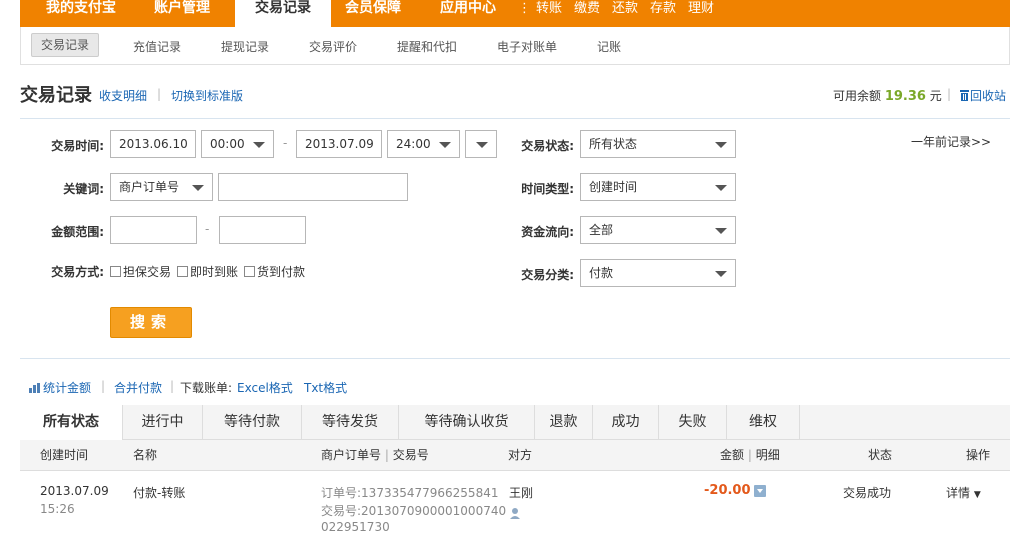 The width and height of the screenshot is (1024, 539). What do you see at coordinates (115, 271) in the screenshot?
I see `escrow-checkbox` at bounding box center [115, 271].